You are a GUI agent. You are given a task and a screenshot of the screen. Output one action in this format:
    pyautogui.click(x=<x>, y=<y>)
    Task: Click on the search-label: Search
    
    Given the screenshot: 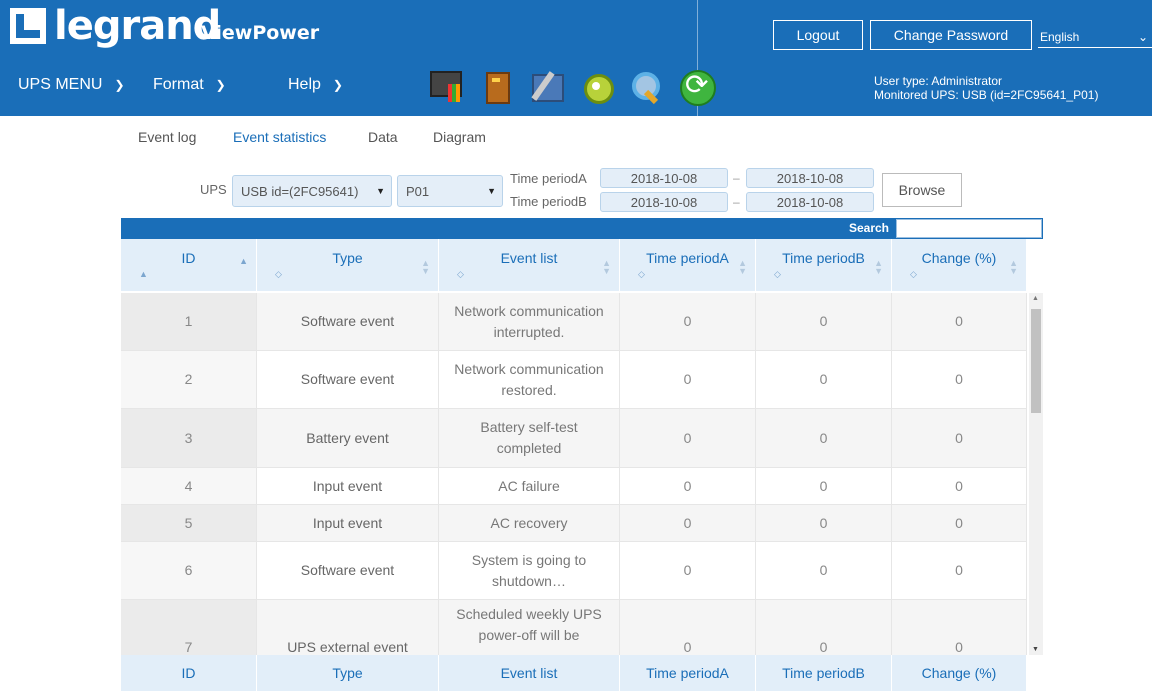 What is the action you would take?
    pyautogui.click(x=868, y=228)
    